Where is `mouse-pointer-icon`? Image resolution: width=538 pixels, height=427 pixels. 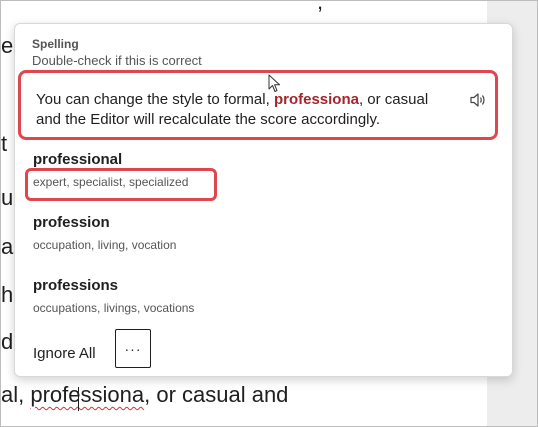
mouse-pointer-icon is located at coordinates (275, 84).